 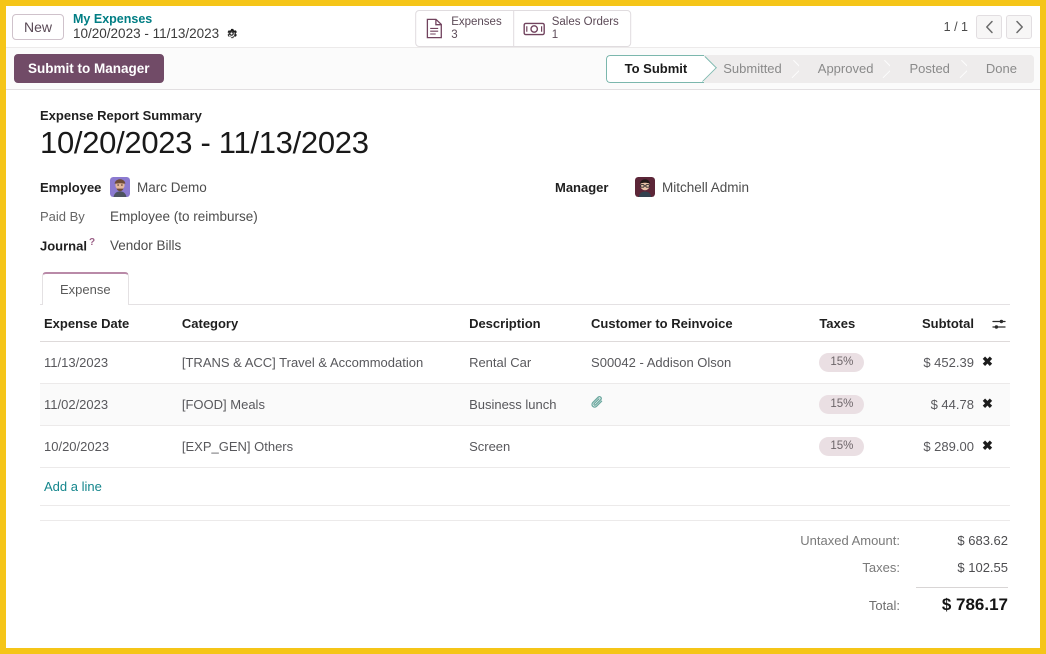 I want to click on submit-to-manager-button: Submit to Manager, so click(x=89, y=68).